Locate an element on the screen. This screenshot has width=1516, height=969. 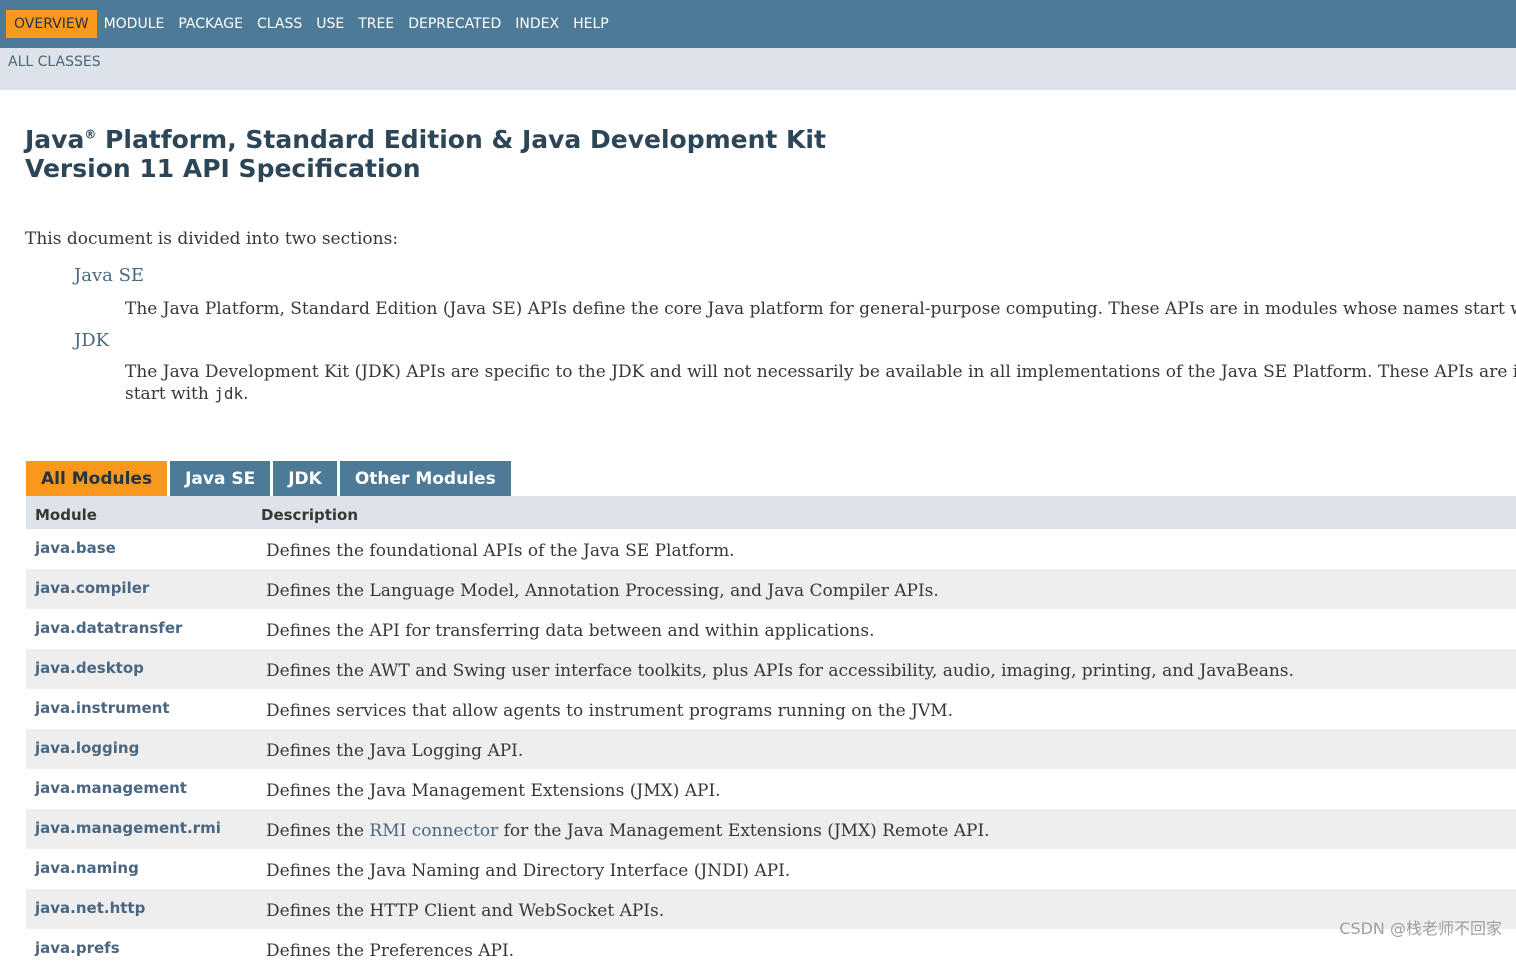
column-header-description: Description is located at coordinates (310, 515).